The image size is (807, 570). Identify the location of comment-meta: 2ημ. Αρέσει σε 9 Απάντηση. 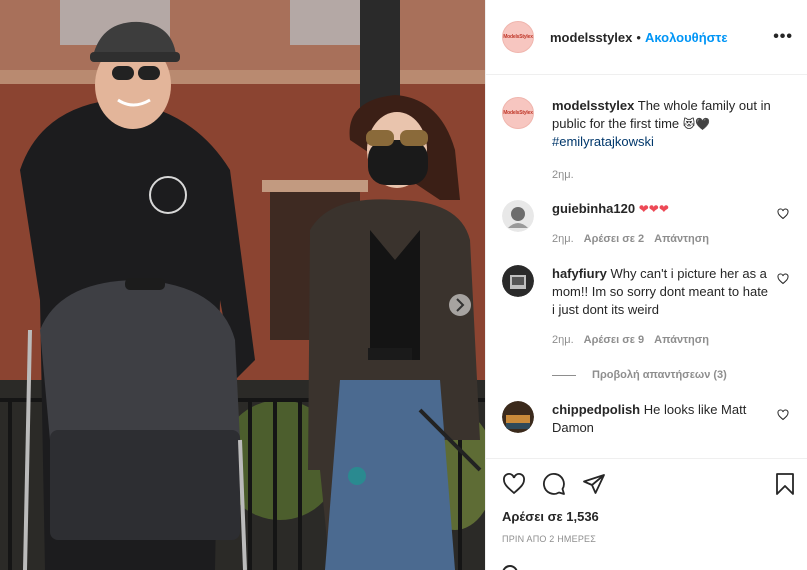
(663, 340).